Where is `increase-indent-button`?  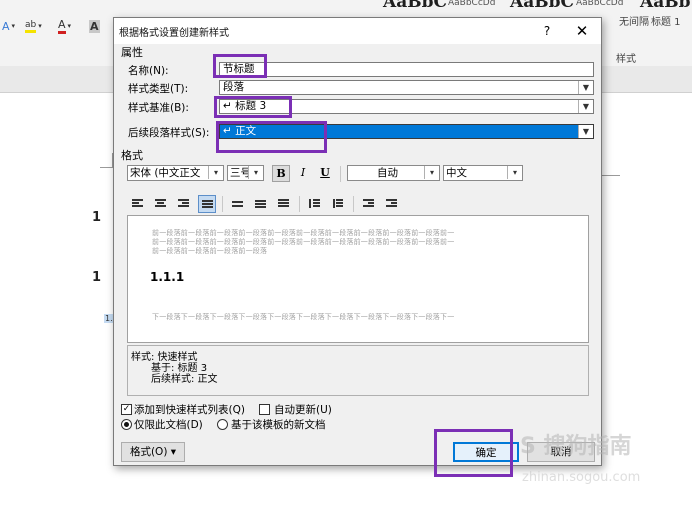 increase-indent-button is located at coordinates (392, 204).